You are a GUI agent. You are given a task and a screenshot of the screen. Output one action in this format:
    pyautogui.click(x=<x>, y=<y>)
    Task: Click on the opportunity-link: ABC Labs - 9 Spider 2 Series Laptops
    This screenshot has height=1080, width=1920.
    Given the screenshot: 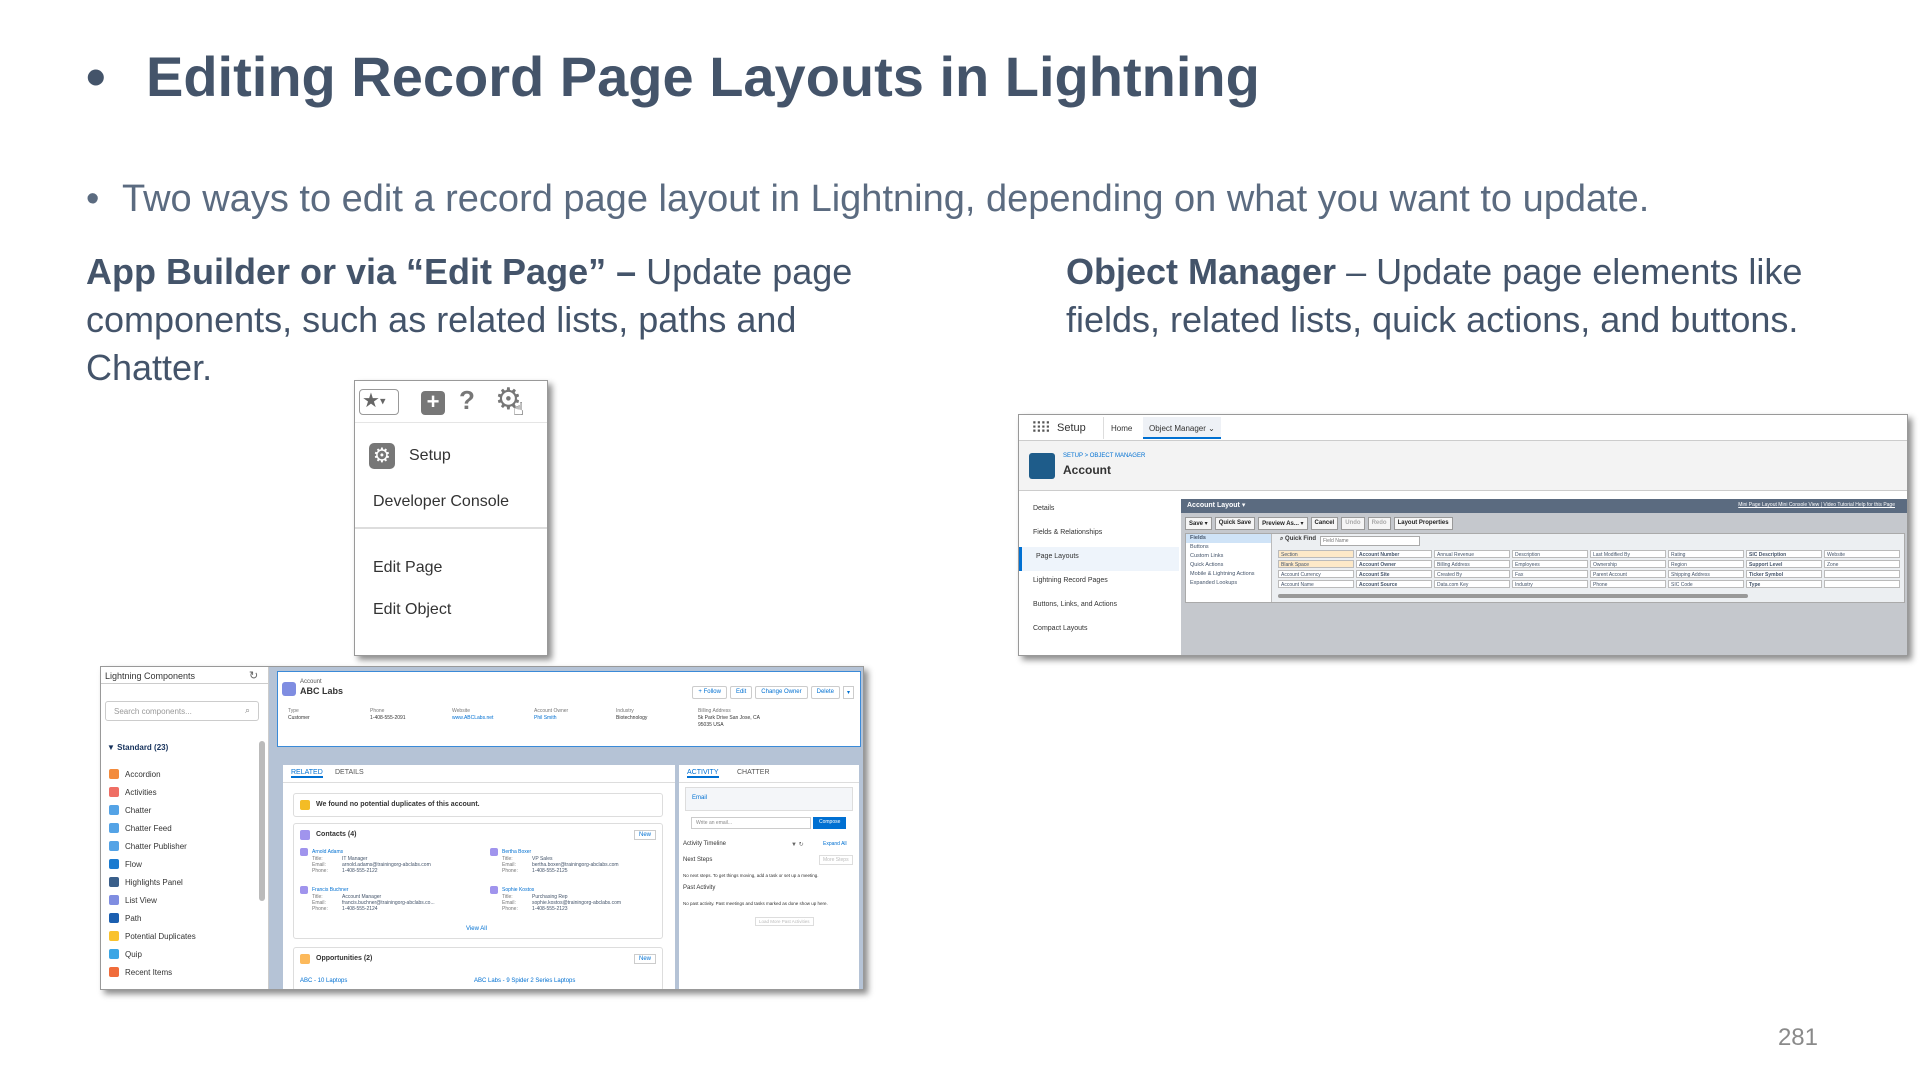 What is the action you would take?
    pyautogui.click(x=524, y=981)
    